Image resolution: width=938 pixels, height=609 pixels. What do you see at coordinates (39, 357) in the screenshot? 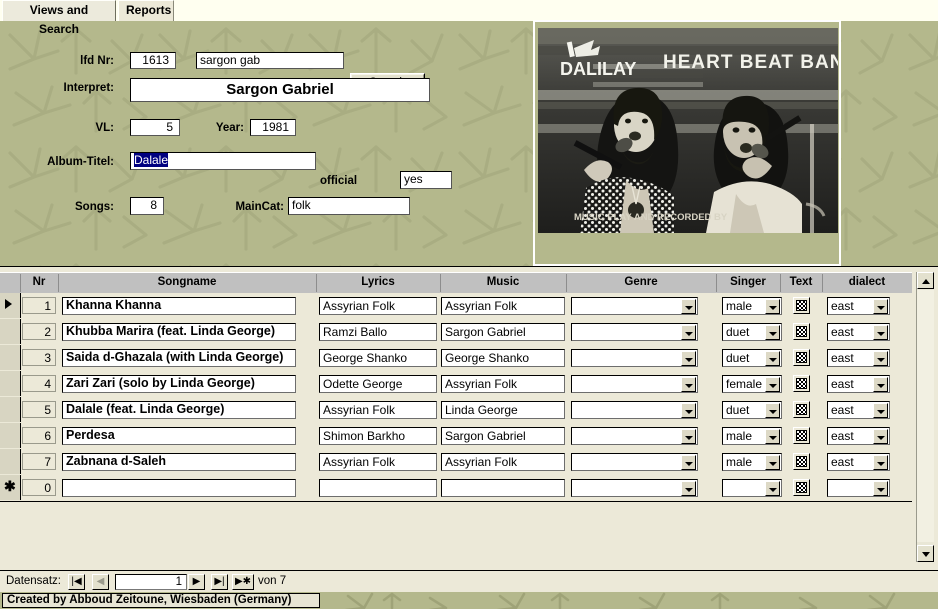
I see `cell-nr: 3` at bounding box center [39, 357].